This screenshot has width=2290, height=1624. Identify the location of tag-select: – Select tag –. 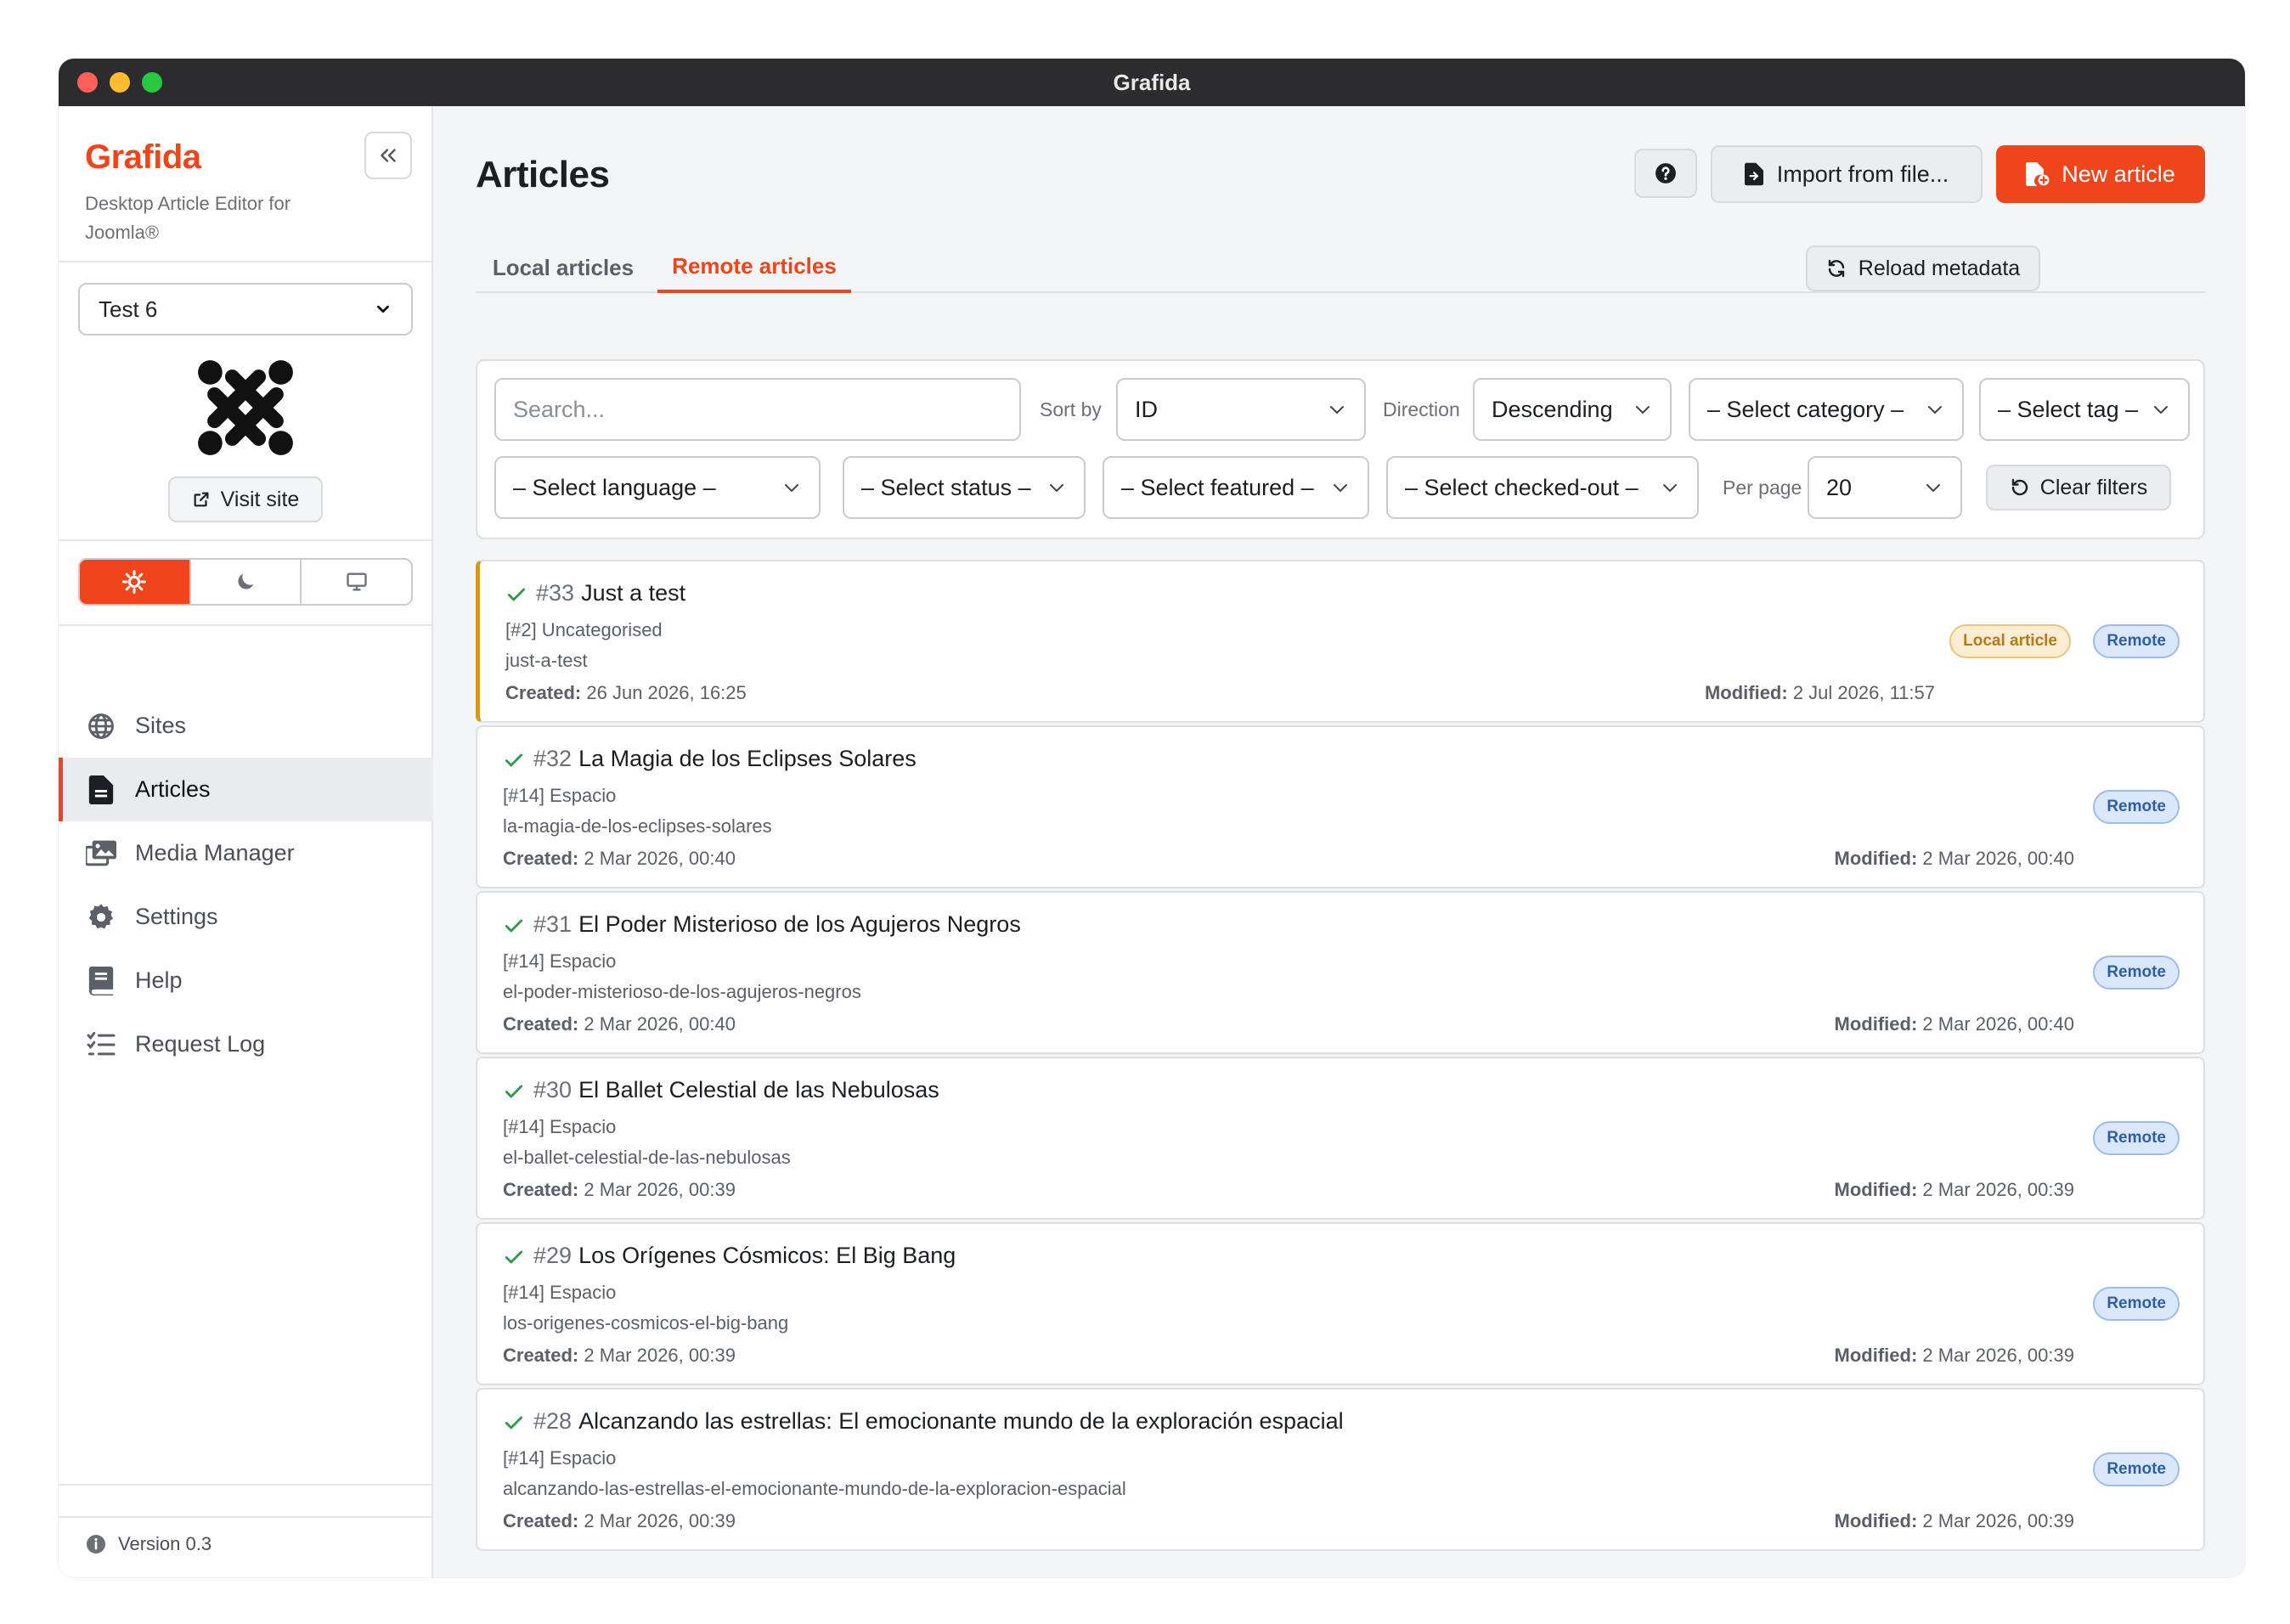
(2084, 410).